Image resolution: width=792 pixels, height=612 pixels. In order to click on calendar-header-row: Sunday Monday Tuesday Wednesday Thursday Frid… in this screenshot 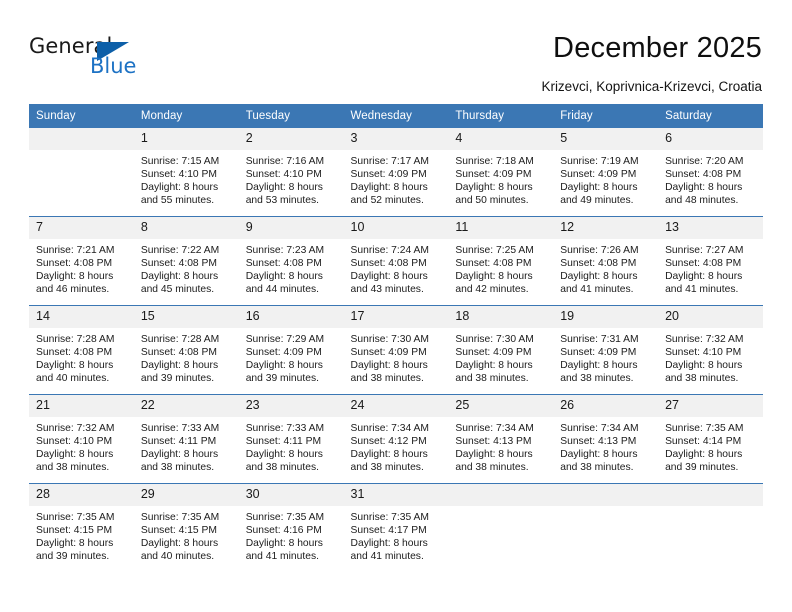, I will do `click(396, 116)`.